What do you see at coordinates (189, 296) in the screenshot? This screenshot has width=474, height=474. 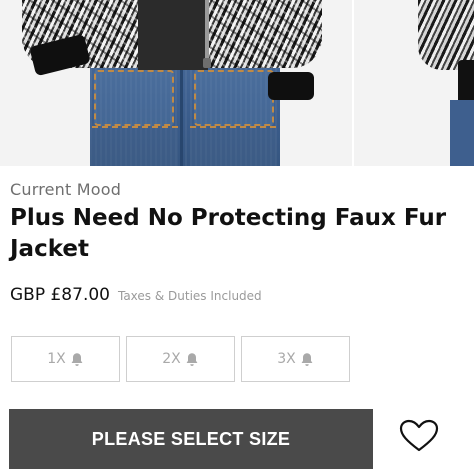 I see `tax-note: Taxes & Duties Included` at bounding box center [189, 296].